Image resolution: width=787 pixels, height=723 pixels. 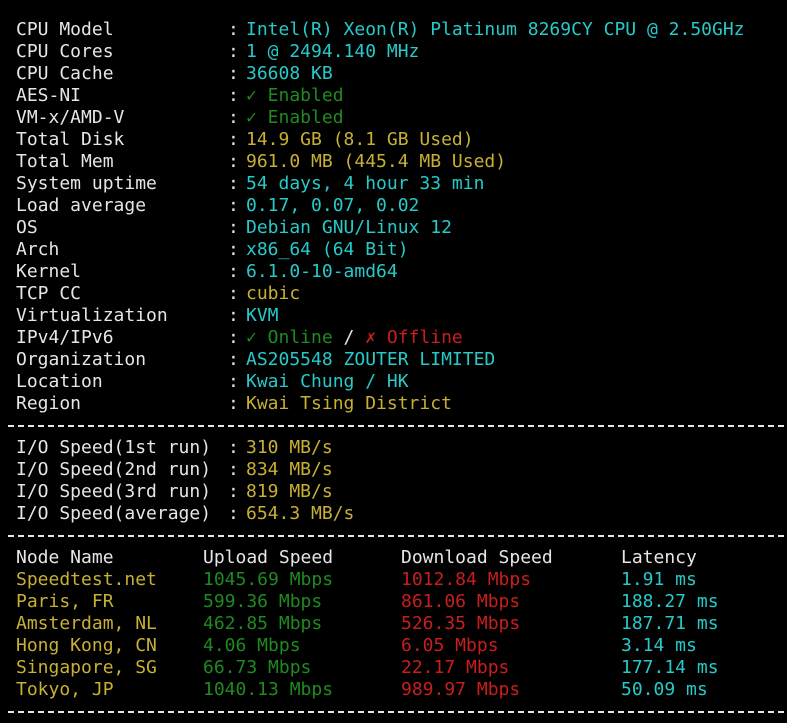 What do you see at coordinates (461, 601) in the screenshot?
I see `download-speed: 861.06 Mbps` at bounding box center [461, 601].